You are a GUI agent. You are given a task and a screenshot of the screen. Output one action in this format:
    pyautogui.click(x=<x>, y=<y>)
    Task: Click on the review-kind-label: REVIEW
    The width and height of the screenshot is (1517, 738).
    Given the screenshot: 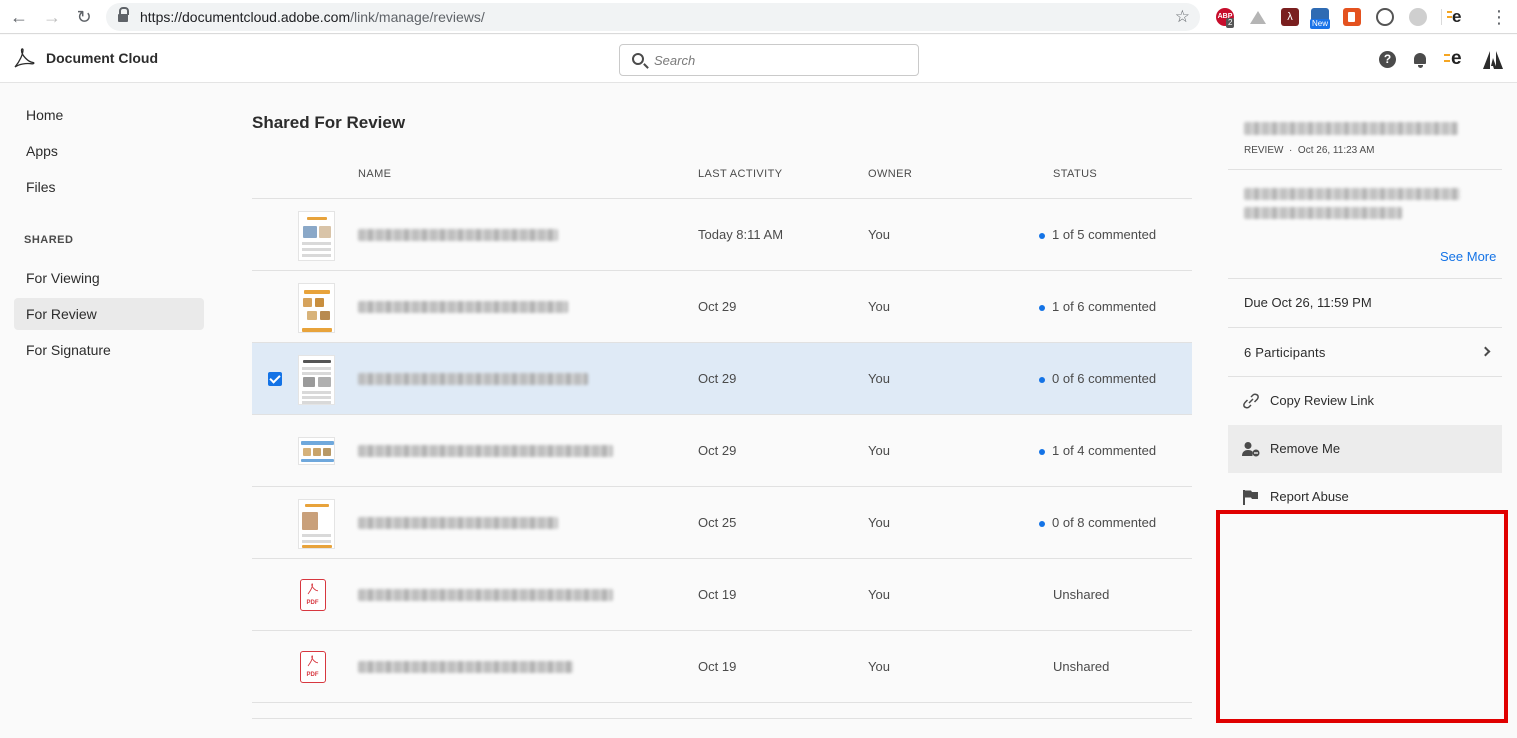 What is the action you would take?
    pyautogui.click(x=1264, y=150)
    